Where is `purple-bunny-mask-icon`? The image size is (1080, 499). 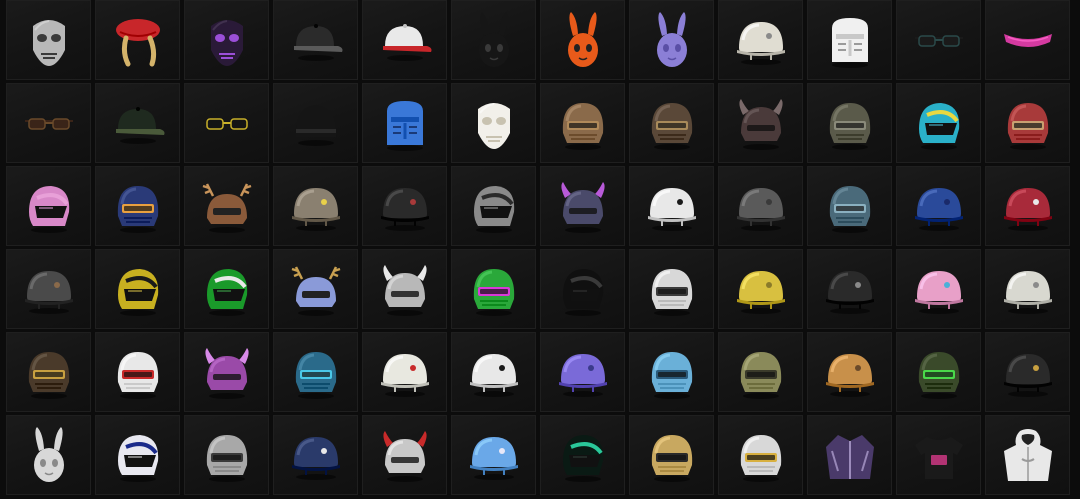 purple-bunny-mask-icon is located at coordinates (671, 39).